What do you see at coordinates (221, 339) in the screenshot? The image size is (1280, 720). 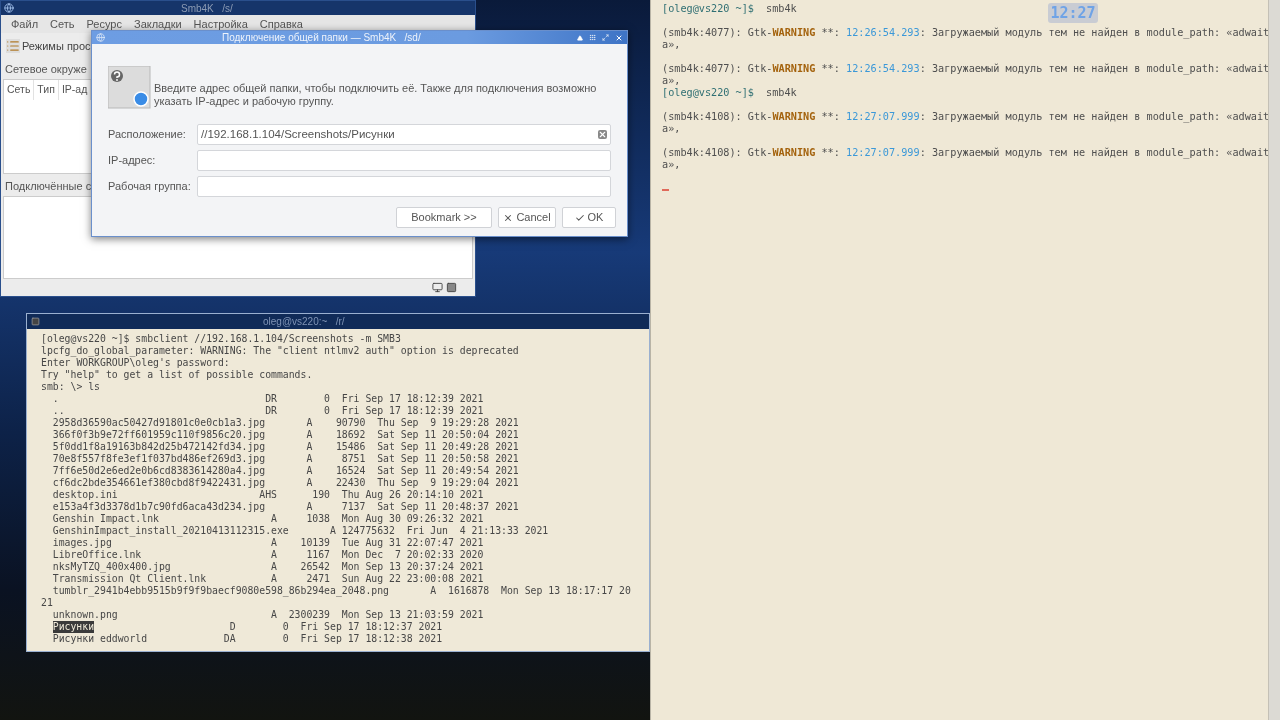 I see `terminal-line: [oleg@vs220 ~]$ smbclient //192.168.1.104/Screenshots -m SMB3` at bounding box center [221, 339].